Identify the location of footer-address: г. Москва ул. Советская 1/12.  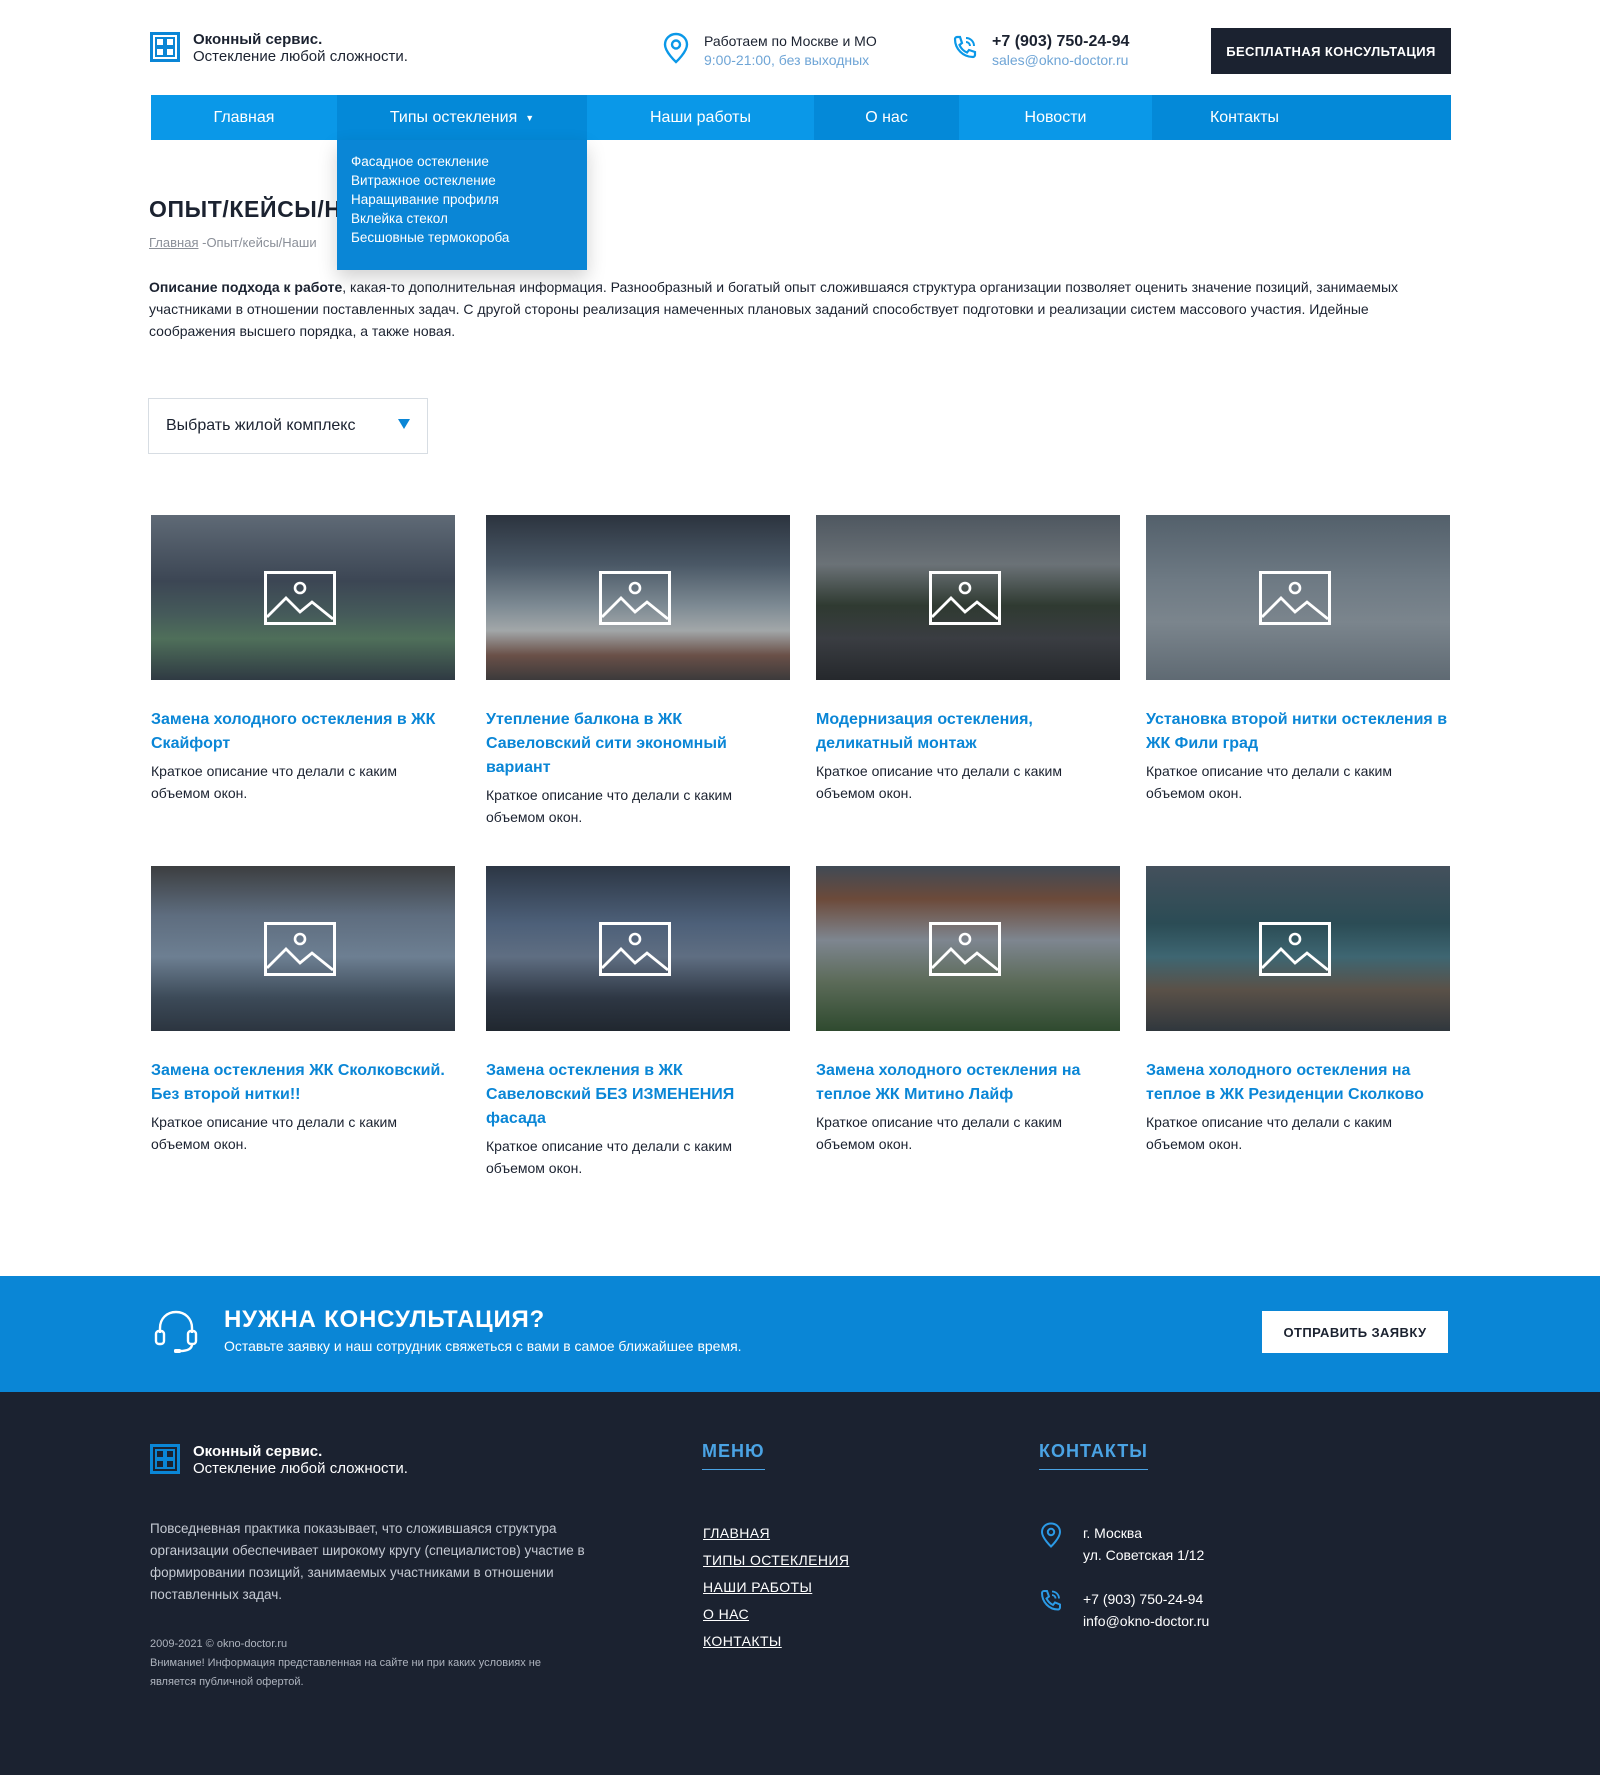
(1121, 1544).